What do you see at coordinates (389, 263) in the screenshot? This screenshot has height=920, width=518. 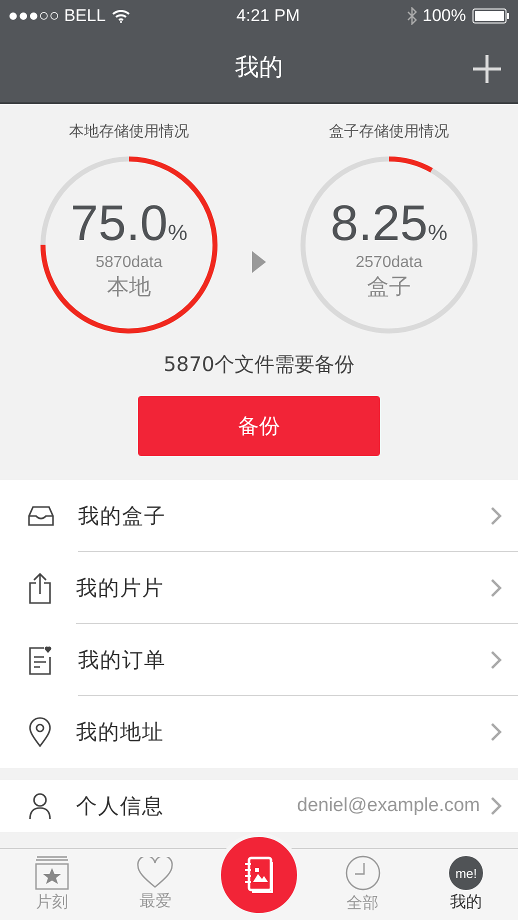 I see `data-count: 2570data` at bounding box center [389, 263].